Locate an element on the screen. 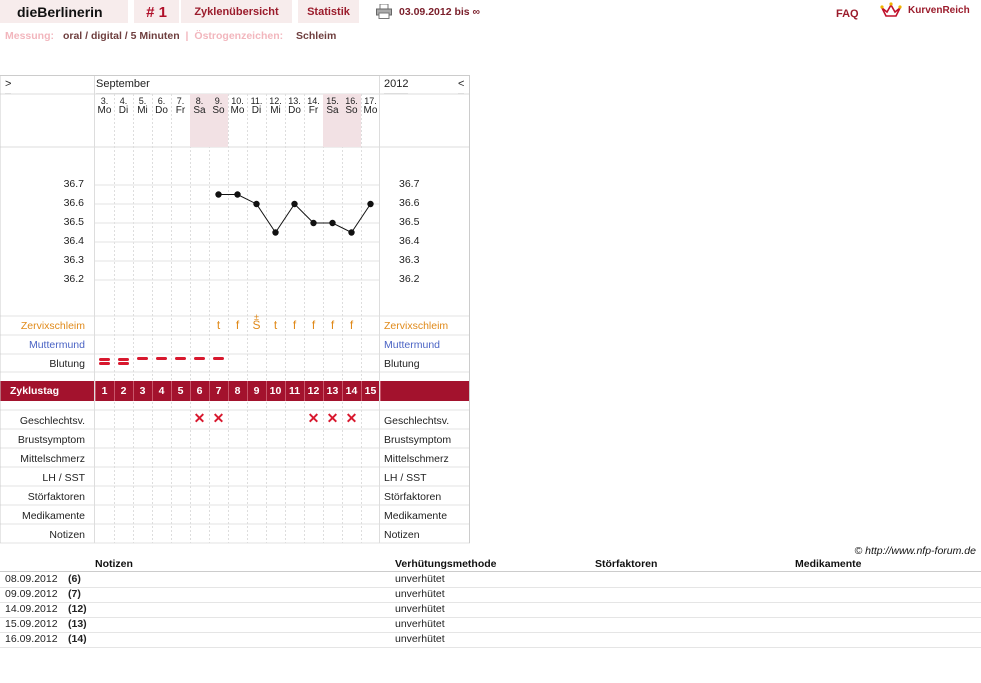 The height and width of the screenshot is (683, 981). cycle-day-number: 4 is located at coordinates (161, 391).